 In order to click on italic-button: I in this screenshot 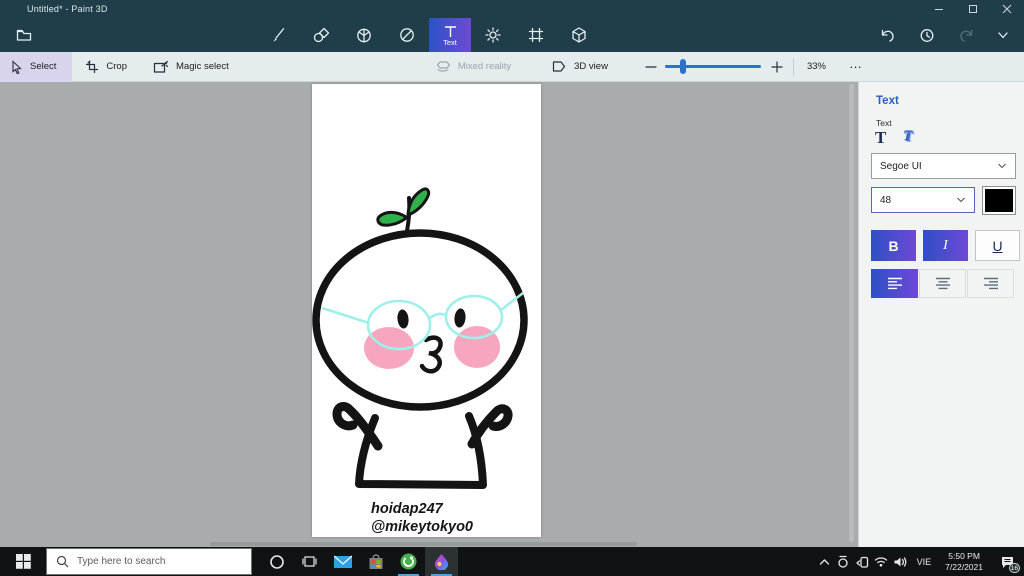, I will do `click(945, 245)`.